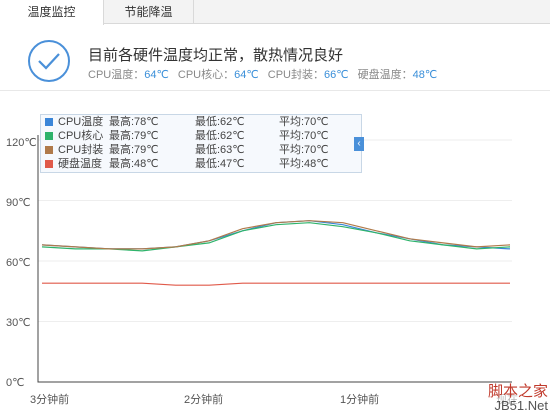 The height and width of the screenshot is (414, 550). What do you see at coordinates (21, 143) in the screenshot?
I see `y-tick-label: 120℃` at bounding box center [21, 143].